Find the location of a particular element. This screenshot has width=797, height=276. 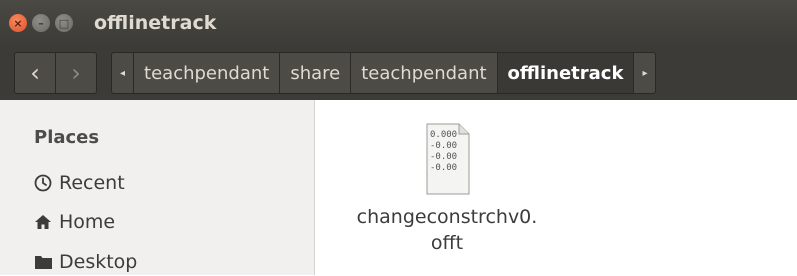

text-file-icon: 0.000 -0.00 -0.00 -0.00 is located at coordinates (447, 160).